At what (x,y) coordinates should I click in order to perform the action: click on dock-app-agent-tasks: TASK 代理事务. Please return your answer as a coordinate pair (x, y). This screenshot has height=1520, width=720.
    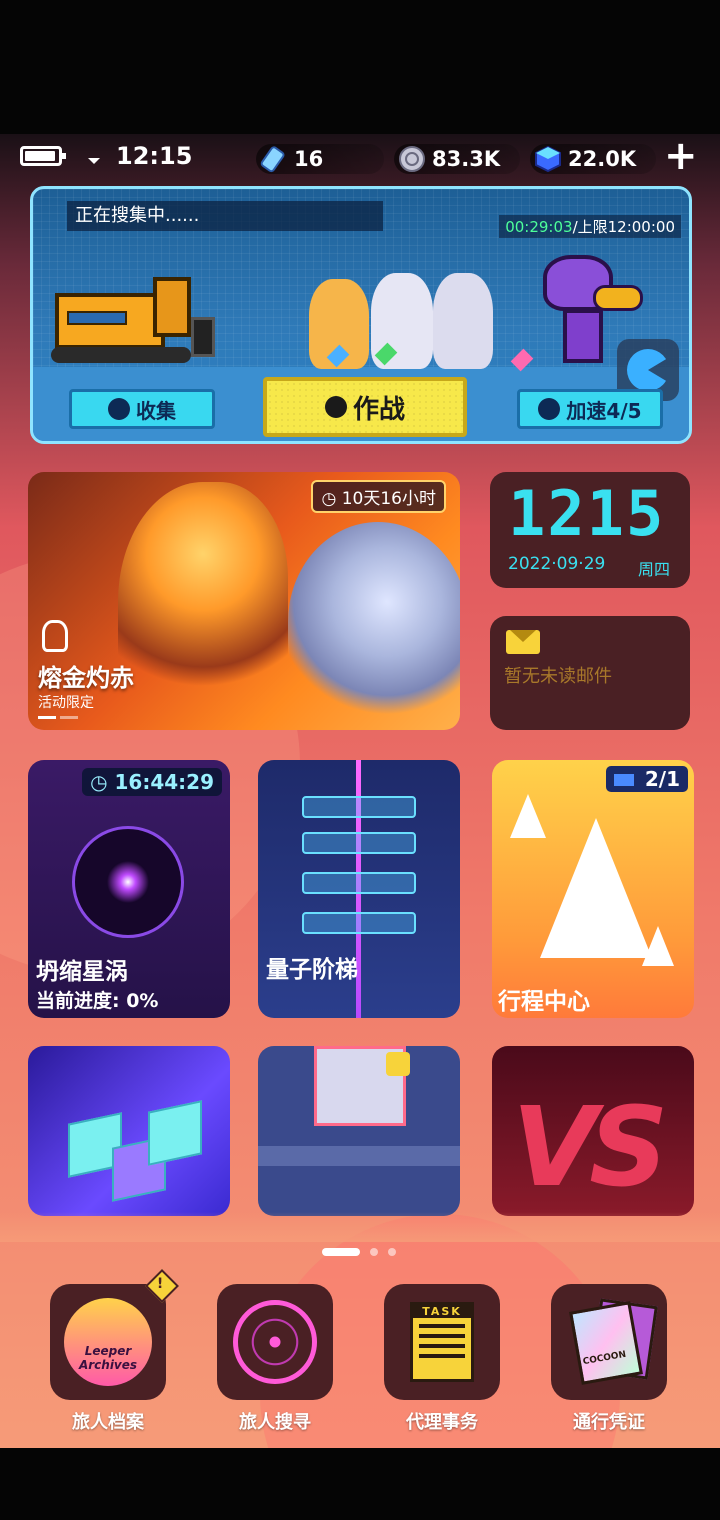
    Looking at the image, I should click on (442, 1359).